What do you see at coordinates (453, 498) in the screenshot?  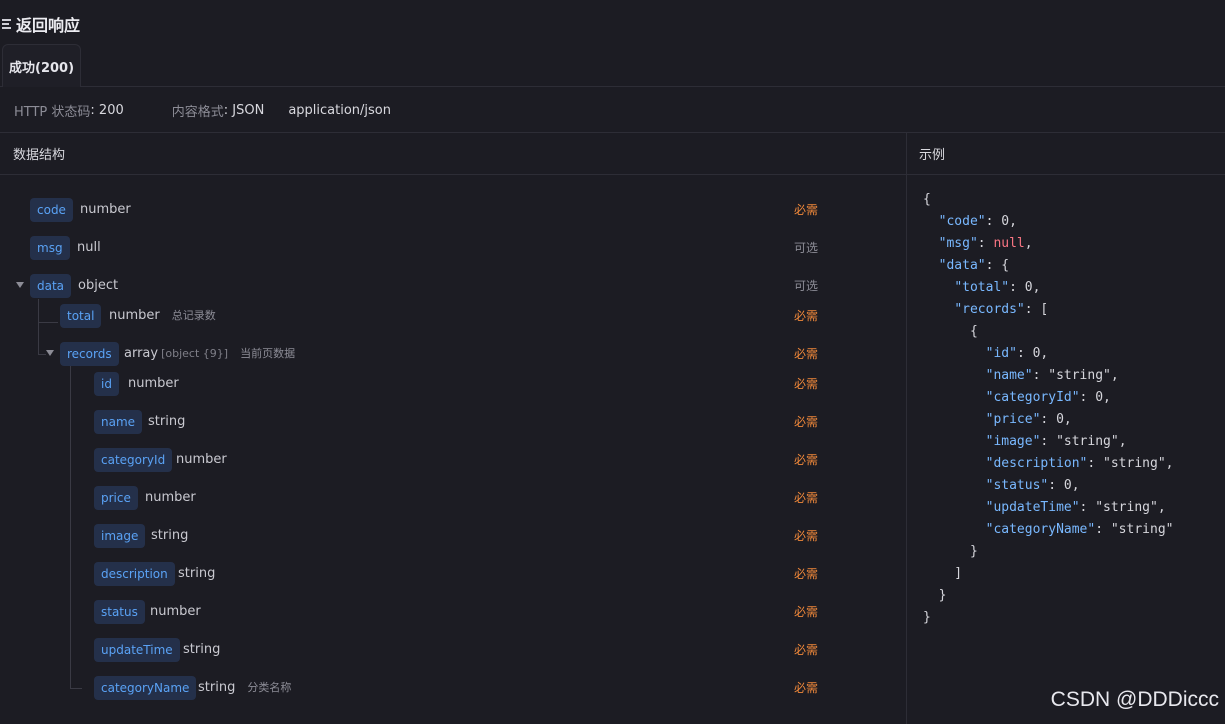 I see `field-row-price: price number 必需` at bounding box center [453, 498].